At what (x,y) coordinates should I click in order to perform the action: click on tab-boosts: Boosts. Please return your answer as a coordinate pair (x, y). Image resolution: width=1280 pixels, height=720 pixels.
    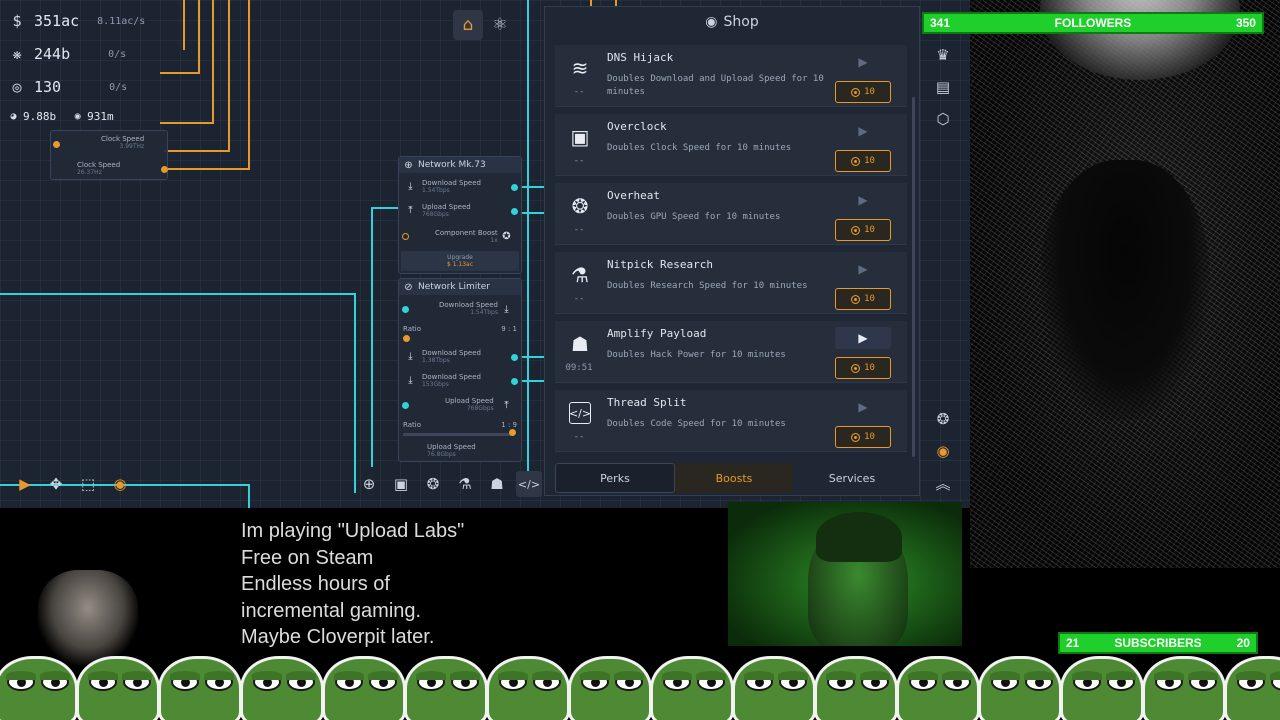
    Looking at the image, I should click on (734, 478).